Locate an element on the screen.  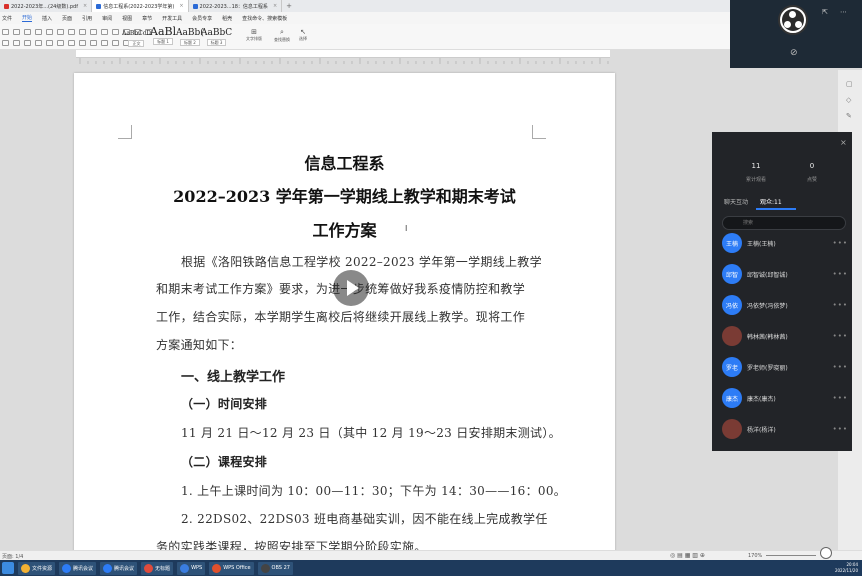
avatar: 冯依 is located at coordinates (732, 305).